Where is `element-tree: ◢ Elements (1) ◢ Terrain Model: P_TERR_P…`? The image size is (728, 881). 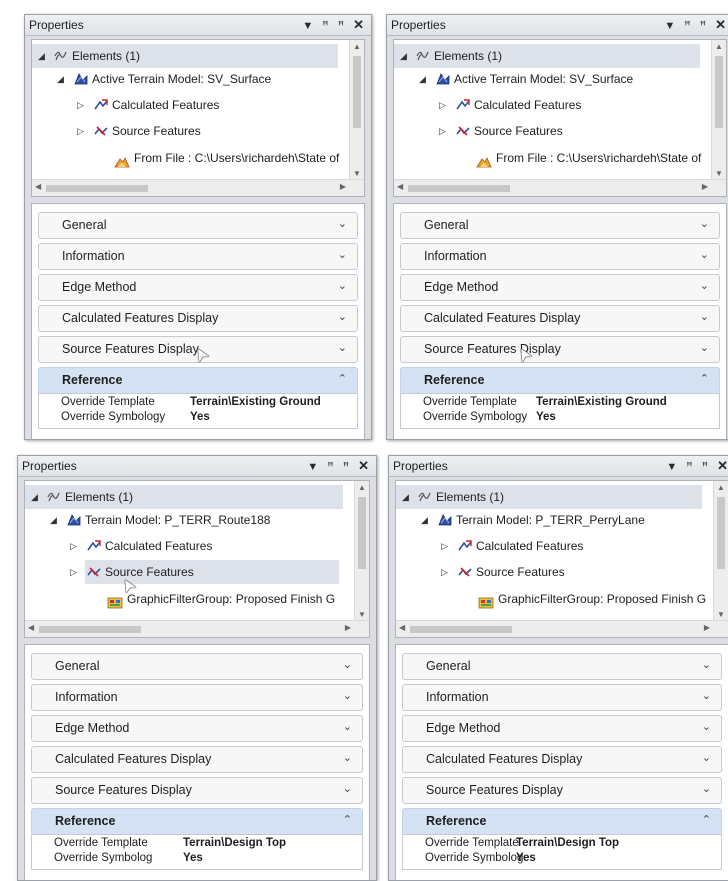
element-tree: ◢ Elements (1) ◢ Terrain Model: P_TERR_P… is located at coordinates (561, 559).